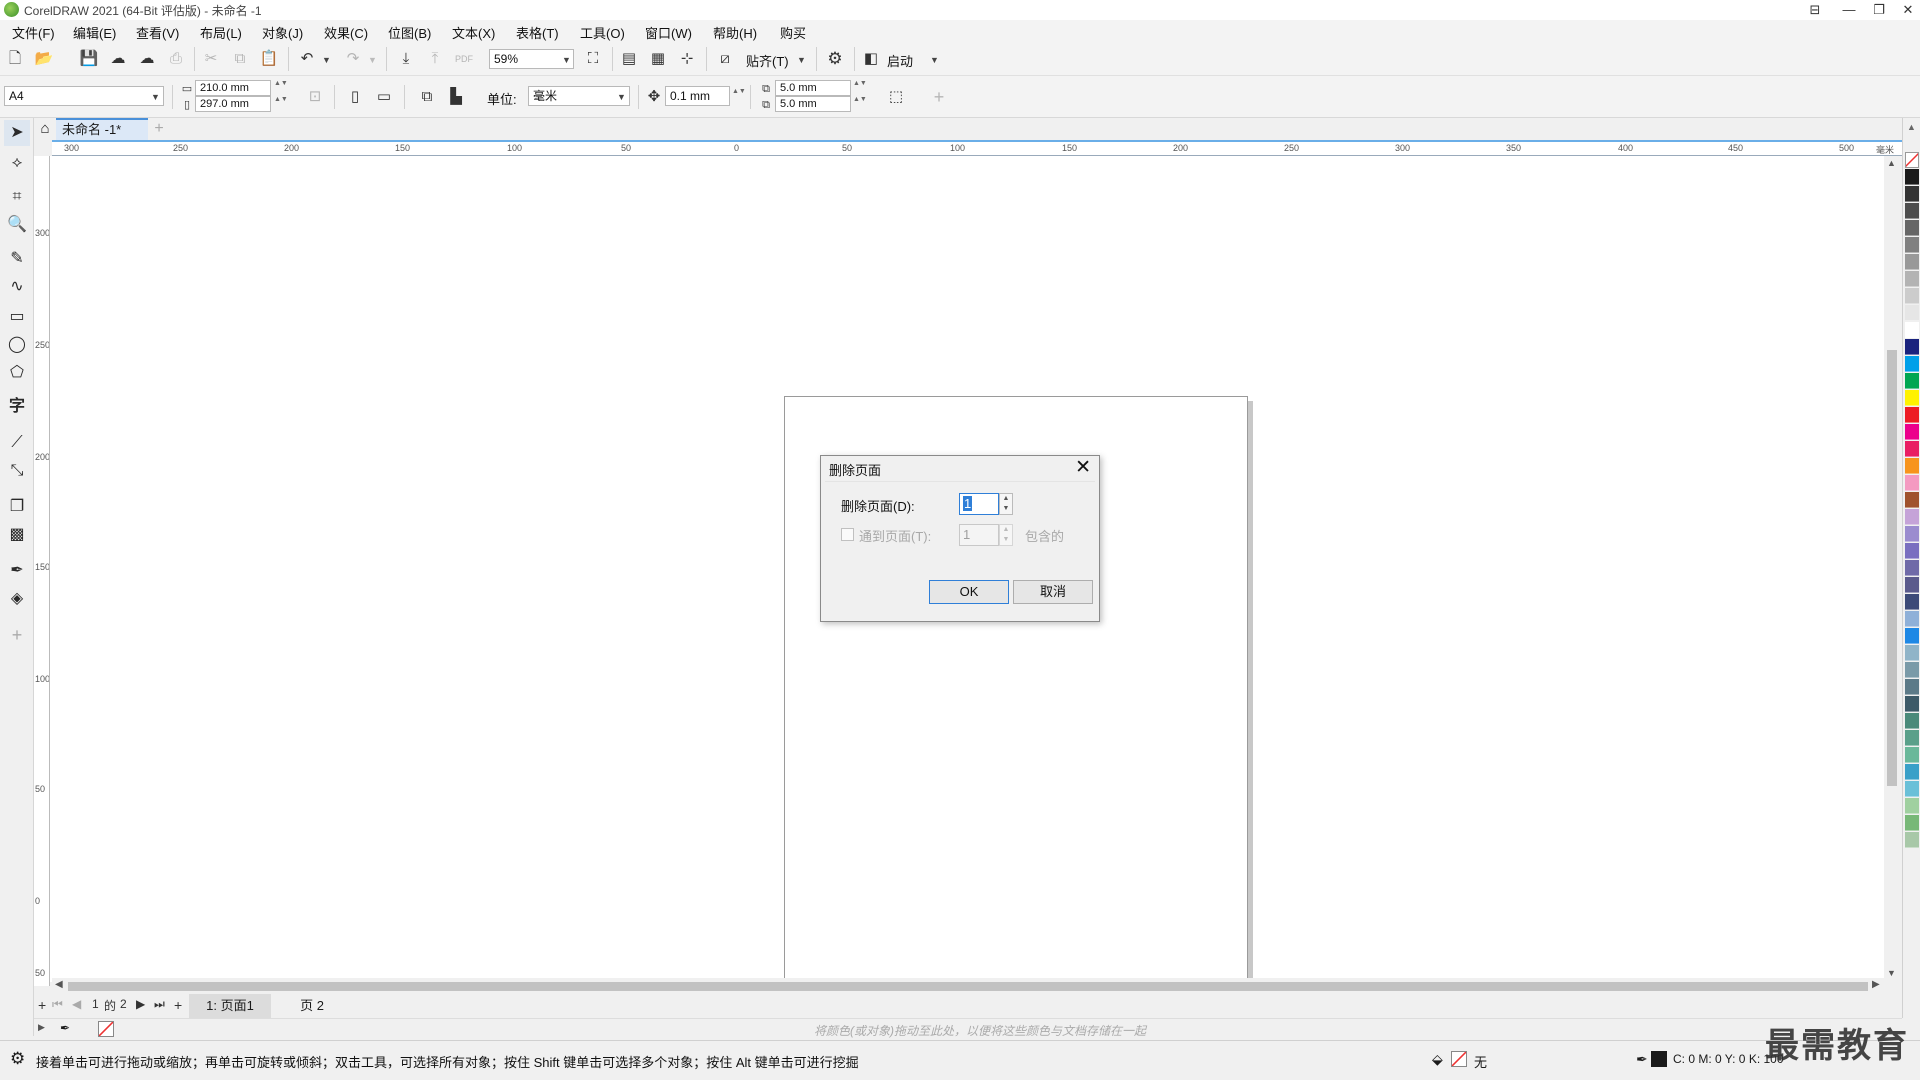 The height and width of the screenshot is (1080, 1920). I want to click on undo-dropdown-icon: ▼, so click(326, 60).